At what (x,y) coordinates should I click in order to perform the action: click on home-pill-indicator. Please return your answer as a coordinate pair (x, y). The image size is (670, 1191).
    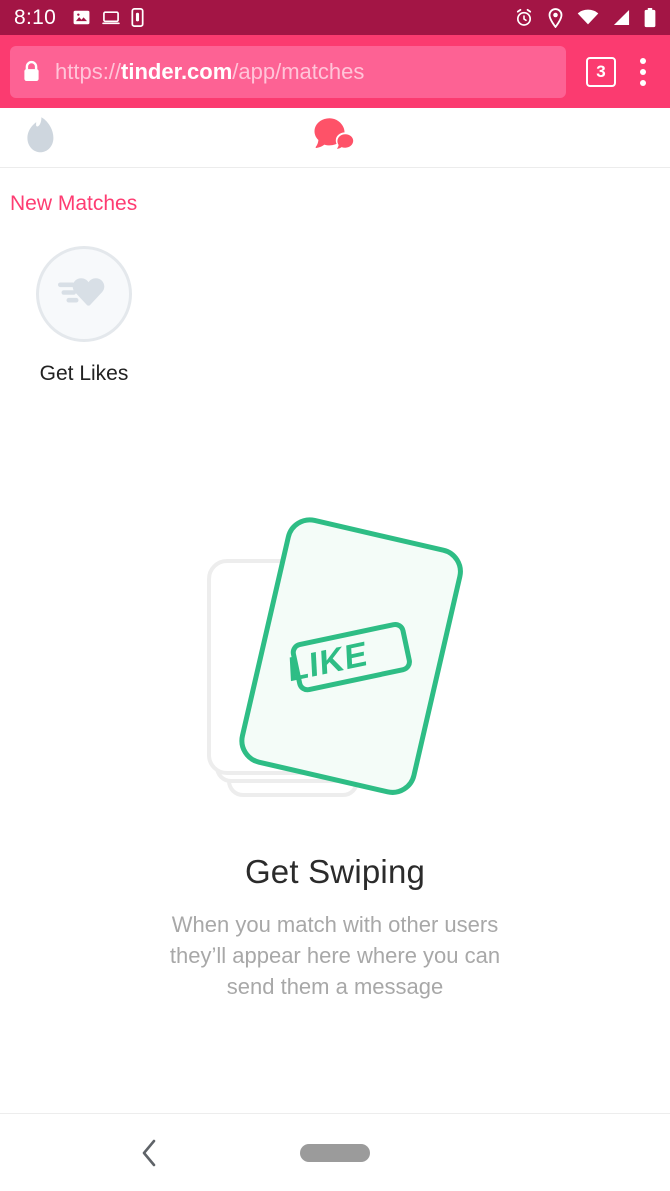
    Looking at the image, I should click on (335, 1152).